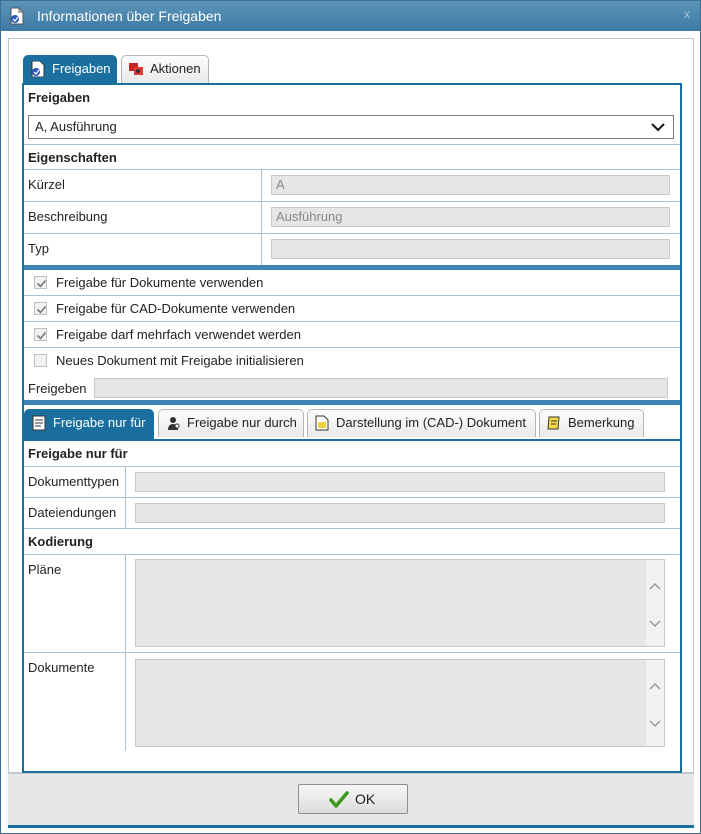 The height and width of the screenshot is (834, 701). I want to click on typ-field, so click(470, 249).